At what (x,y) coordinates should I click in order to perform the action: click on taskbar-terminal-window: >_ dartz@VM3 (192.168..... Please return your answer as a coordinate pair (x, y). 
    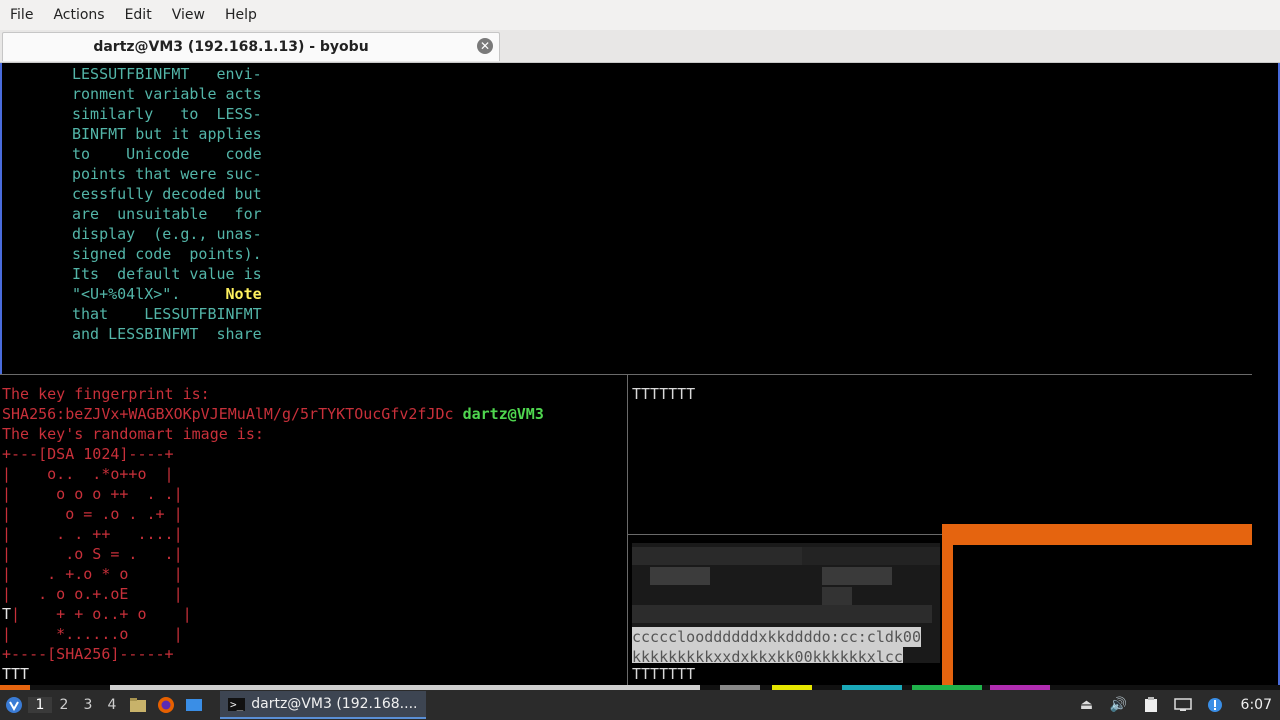
    Looking at the image, I should click on (323, 705).